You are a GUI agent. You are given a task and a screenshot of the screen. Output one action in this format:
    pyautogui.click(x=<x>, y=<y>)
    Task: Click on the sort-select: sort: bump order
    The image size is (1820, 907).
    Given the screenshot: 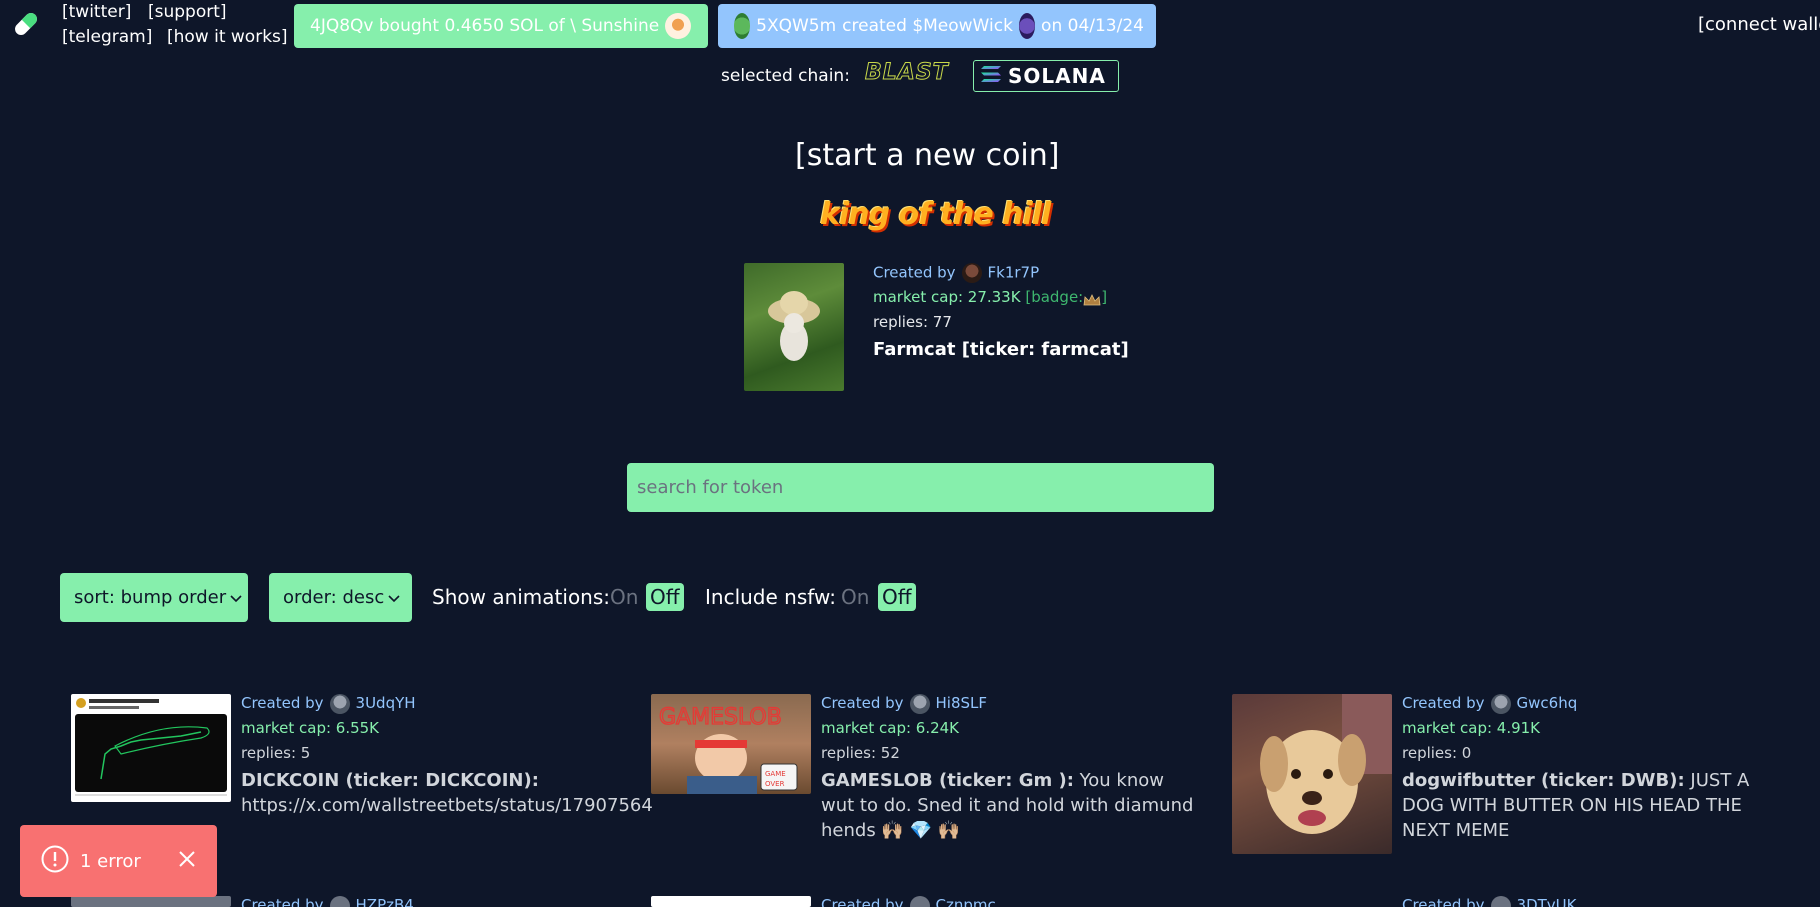 What is the action you would take?
    pyautogui.click(x=154, y=597)
    